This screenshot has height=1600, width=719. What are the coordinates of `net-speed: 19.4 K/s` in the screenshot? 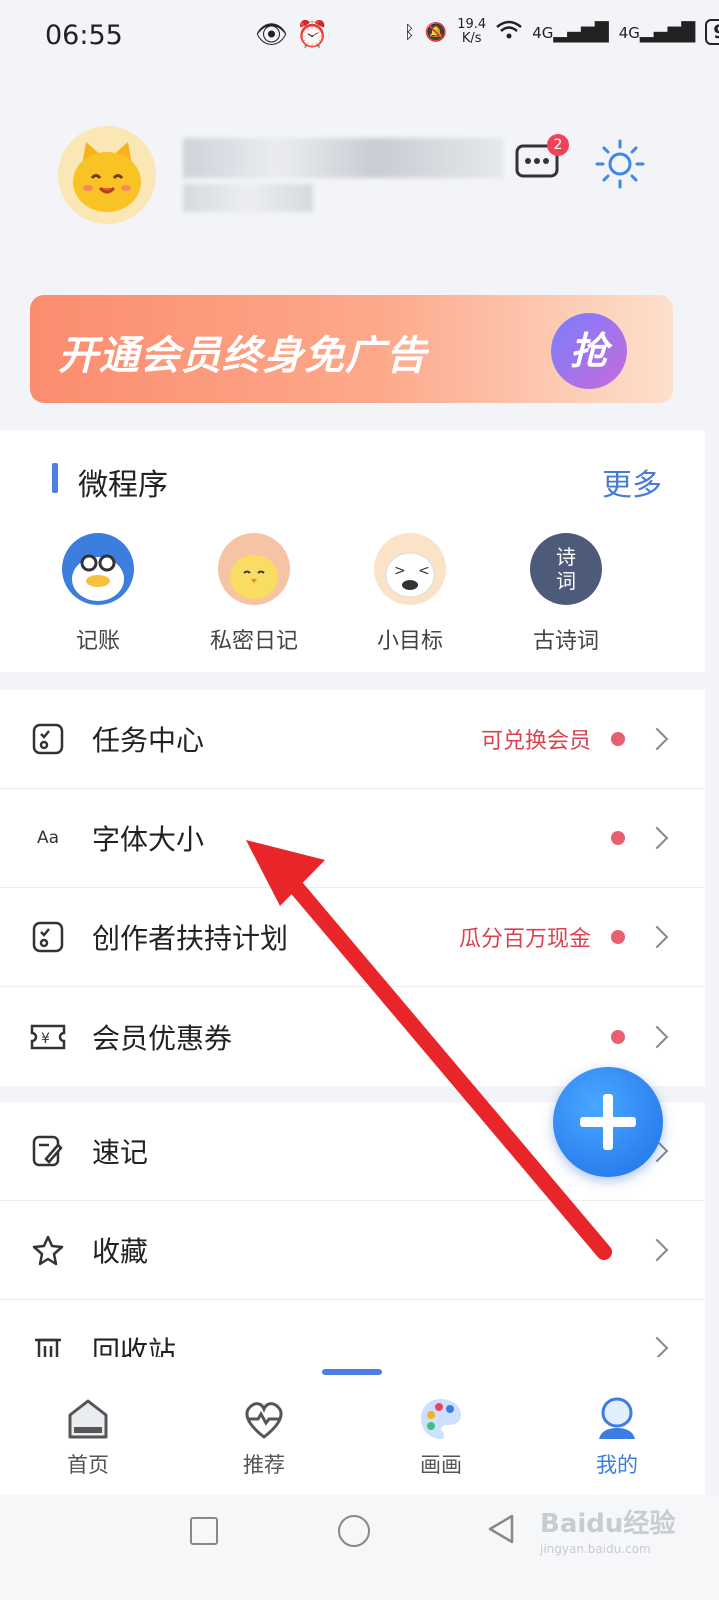 It's located at (472, 31).